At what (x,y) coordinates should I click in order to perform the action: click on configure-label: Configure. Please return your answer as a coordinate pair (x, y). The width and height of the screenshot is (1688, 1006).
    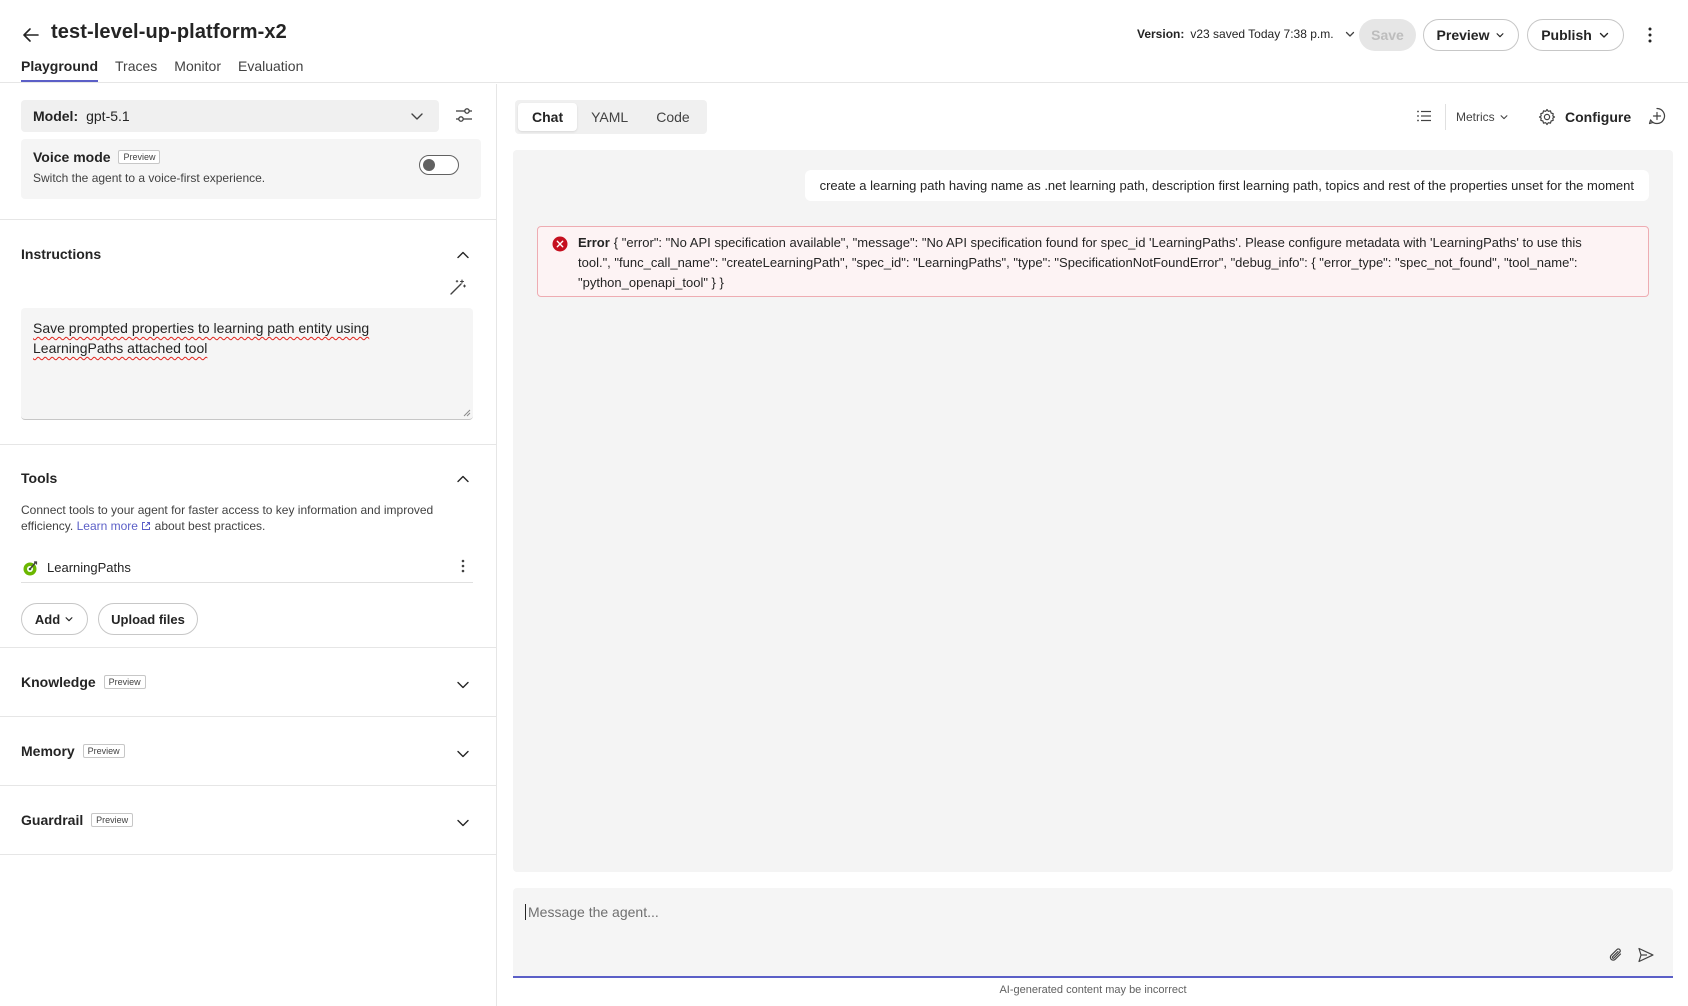
    Looking at the image, I should click on (1598, 117).